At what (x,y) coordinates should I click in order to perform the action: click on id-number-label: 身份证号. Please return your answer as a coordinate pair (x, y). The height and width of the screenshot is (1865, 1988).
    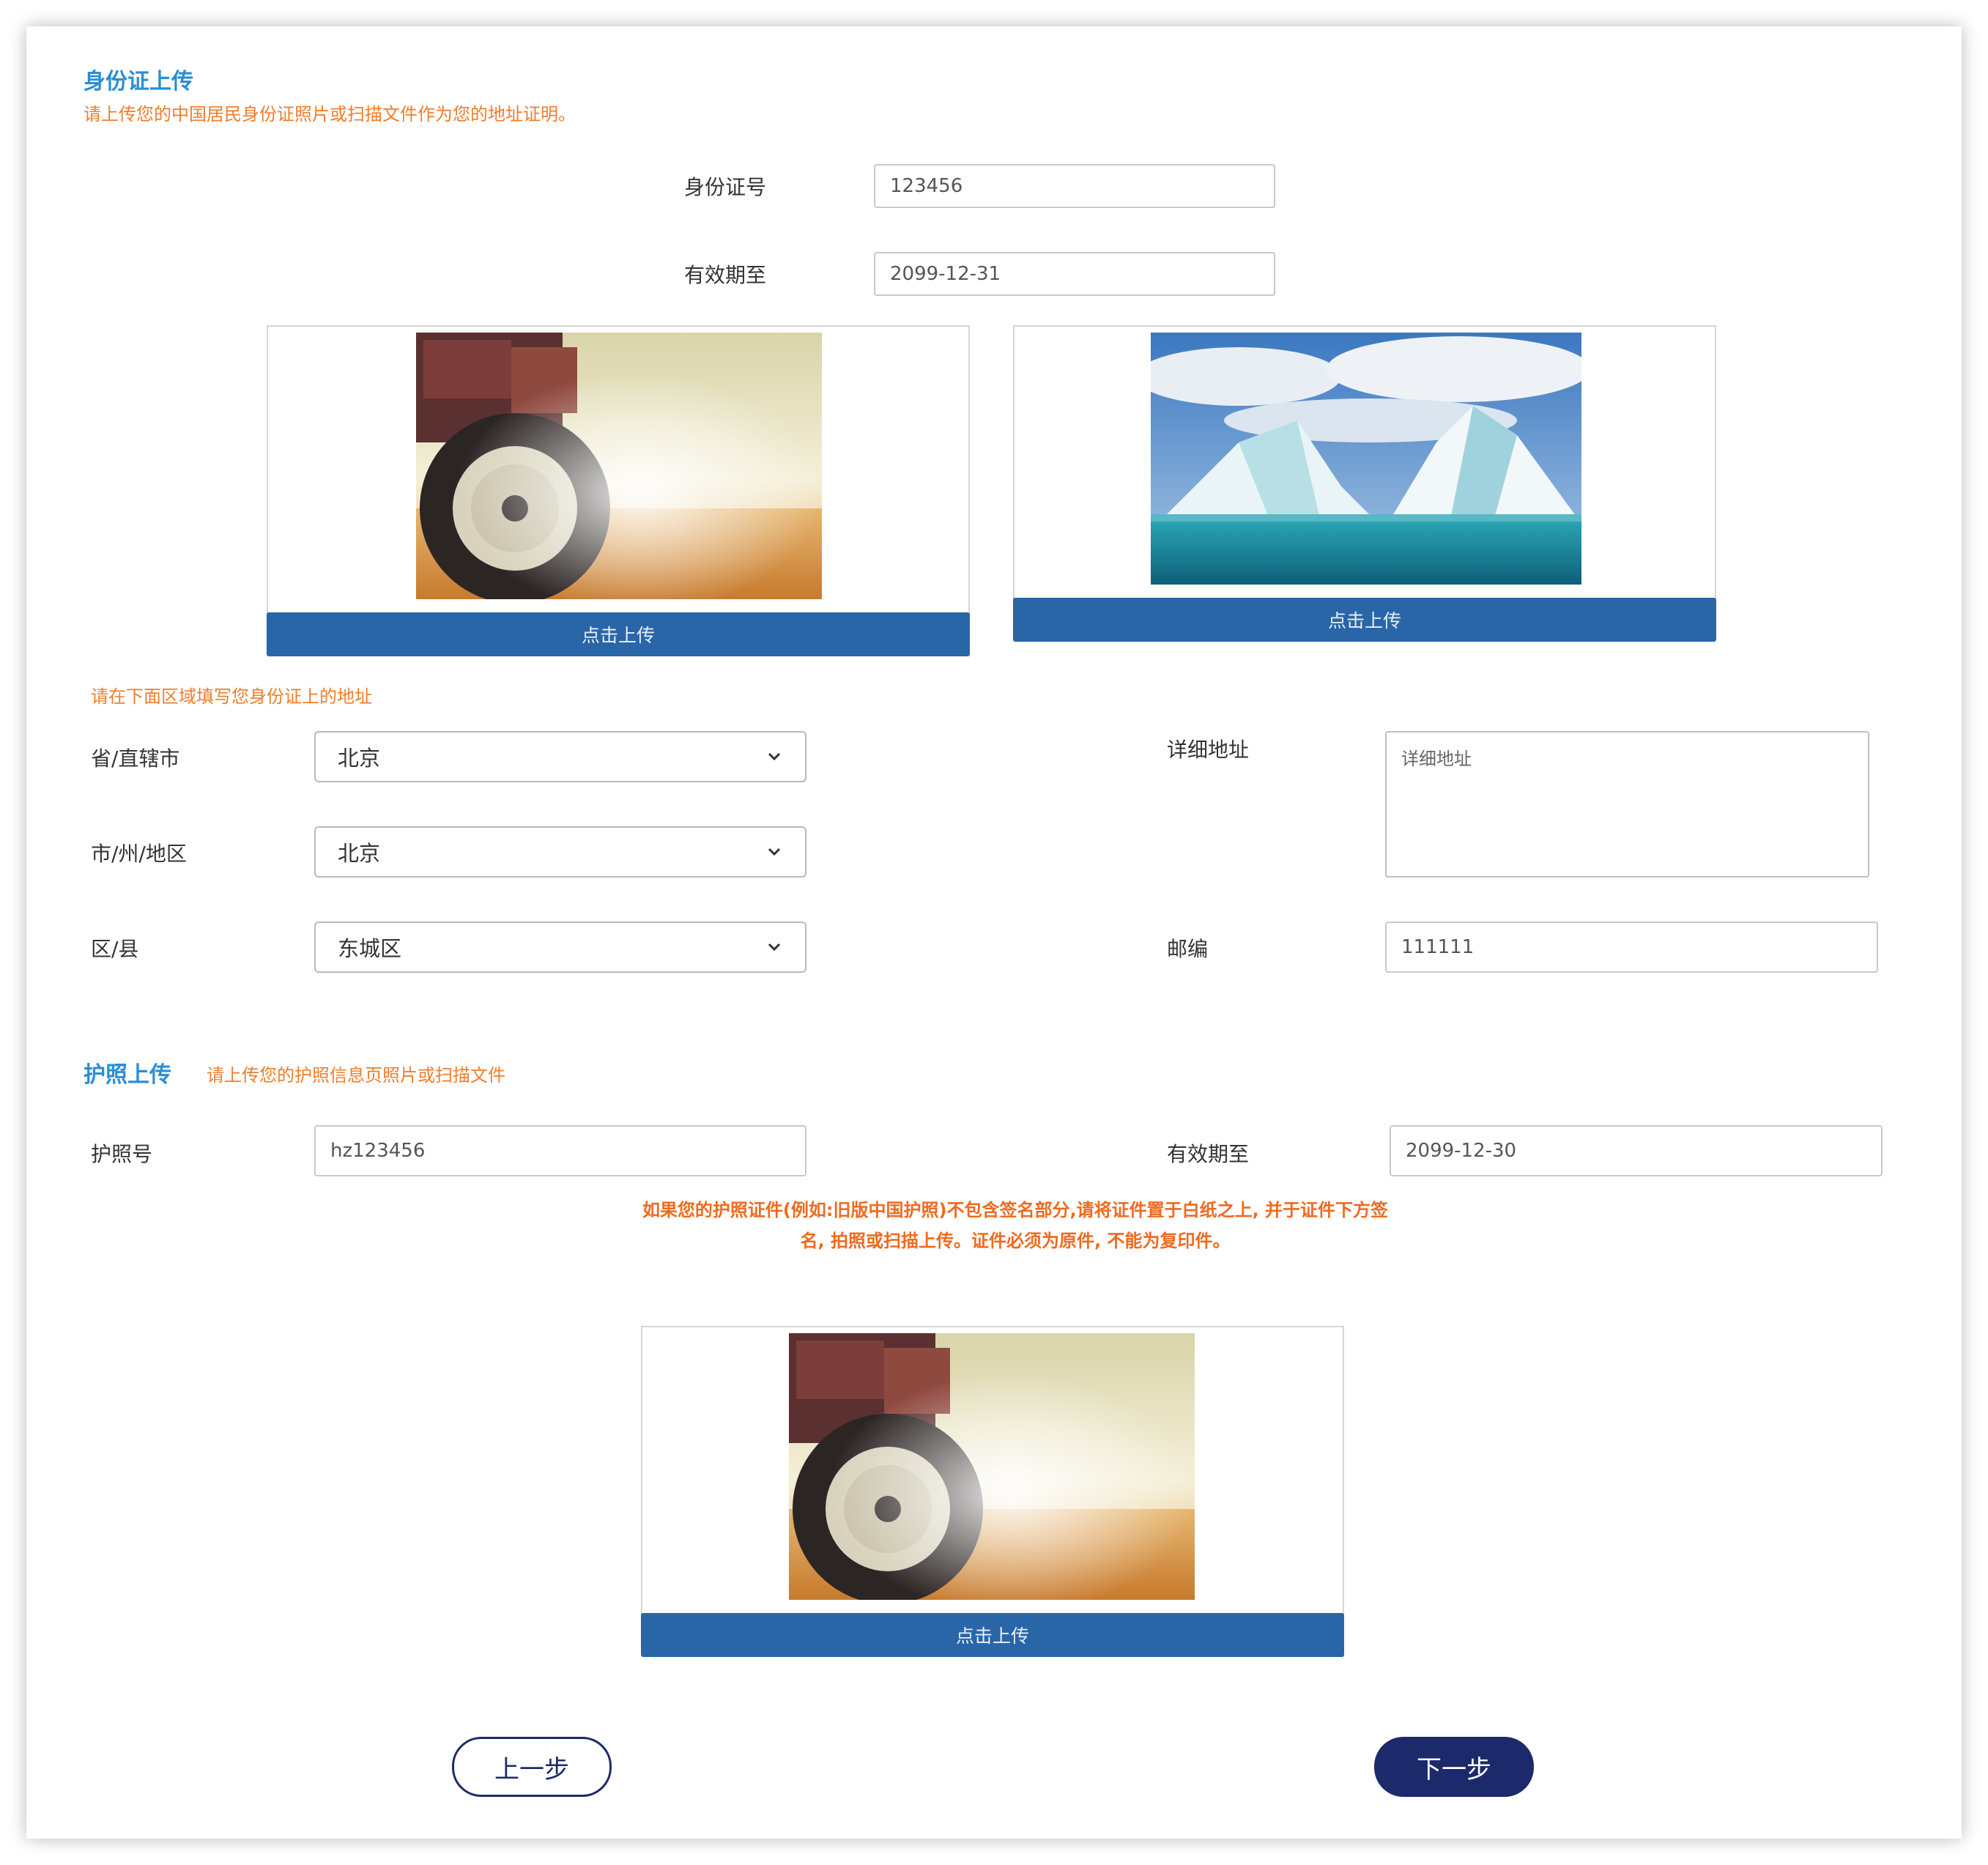
    Looking at the image, I should click on (725, 187).